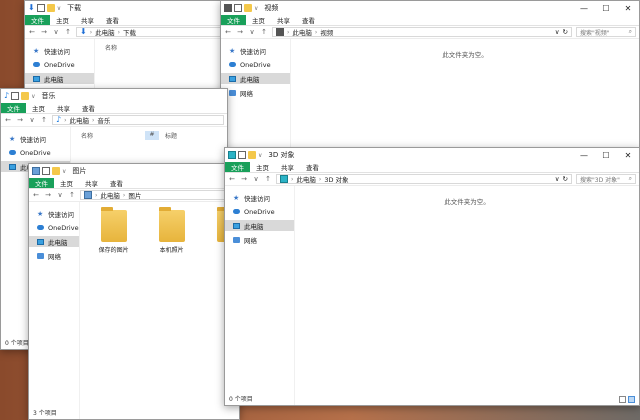  What do you see at coordinates (134, 195) in the screenshot?
I see `breadcrumb-pictures: 图片` at bounding box center [134, 195].